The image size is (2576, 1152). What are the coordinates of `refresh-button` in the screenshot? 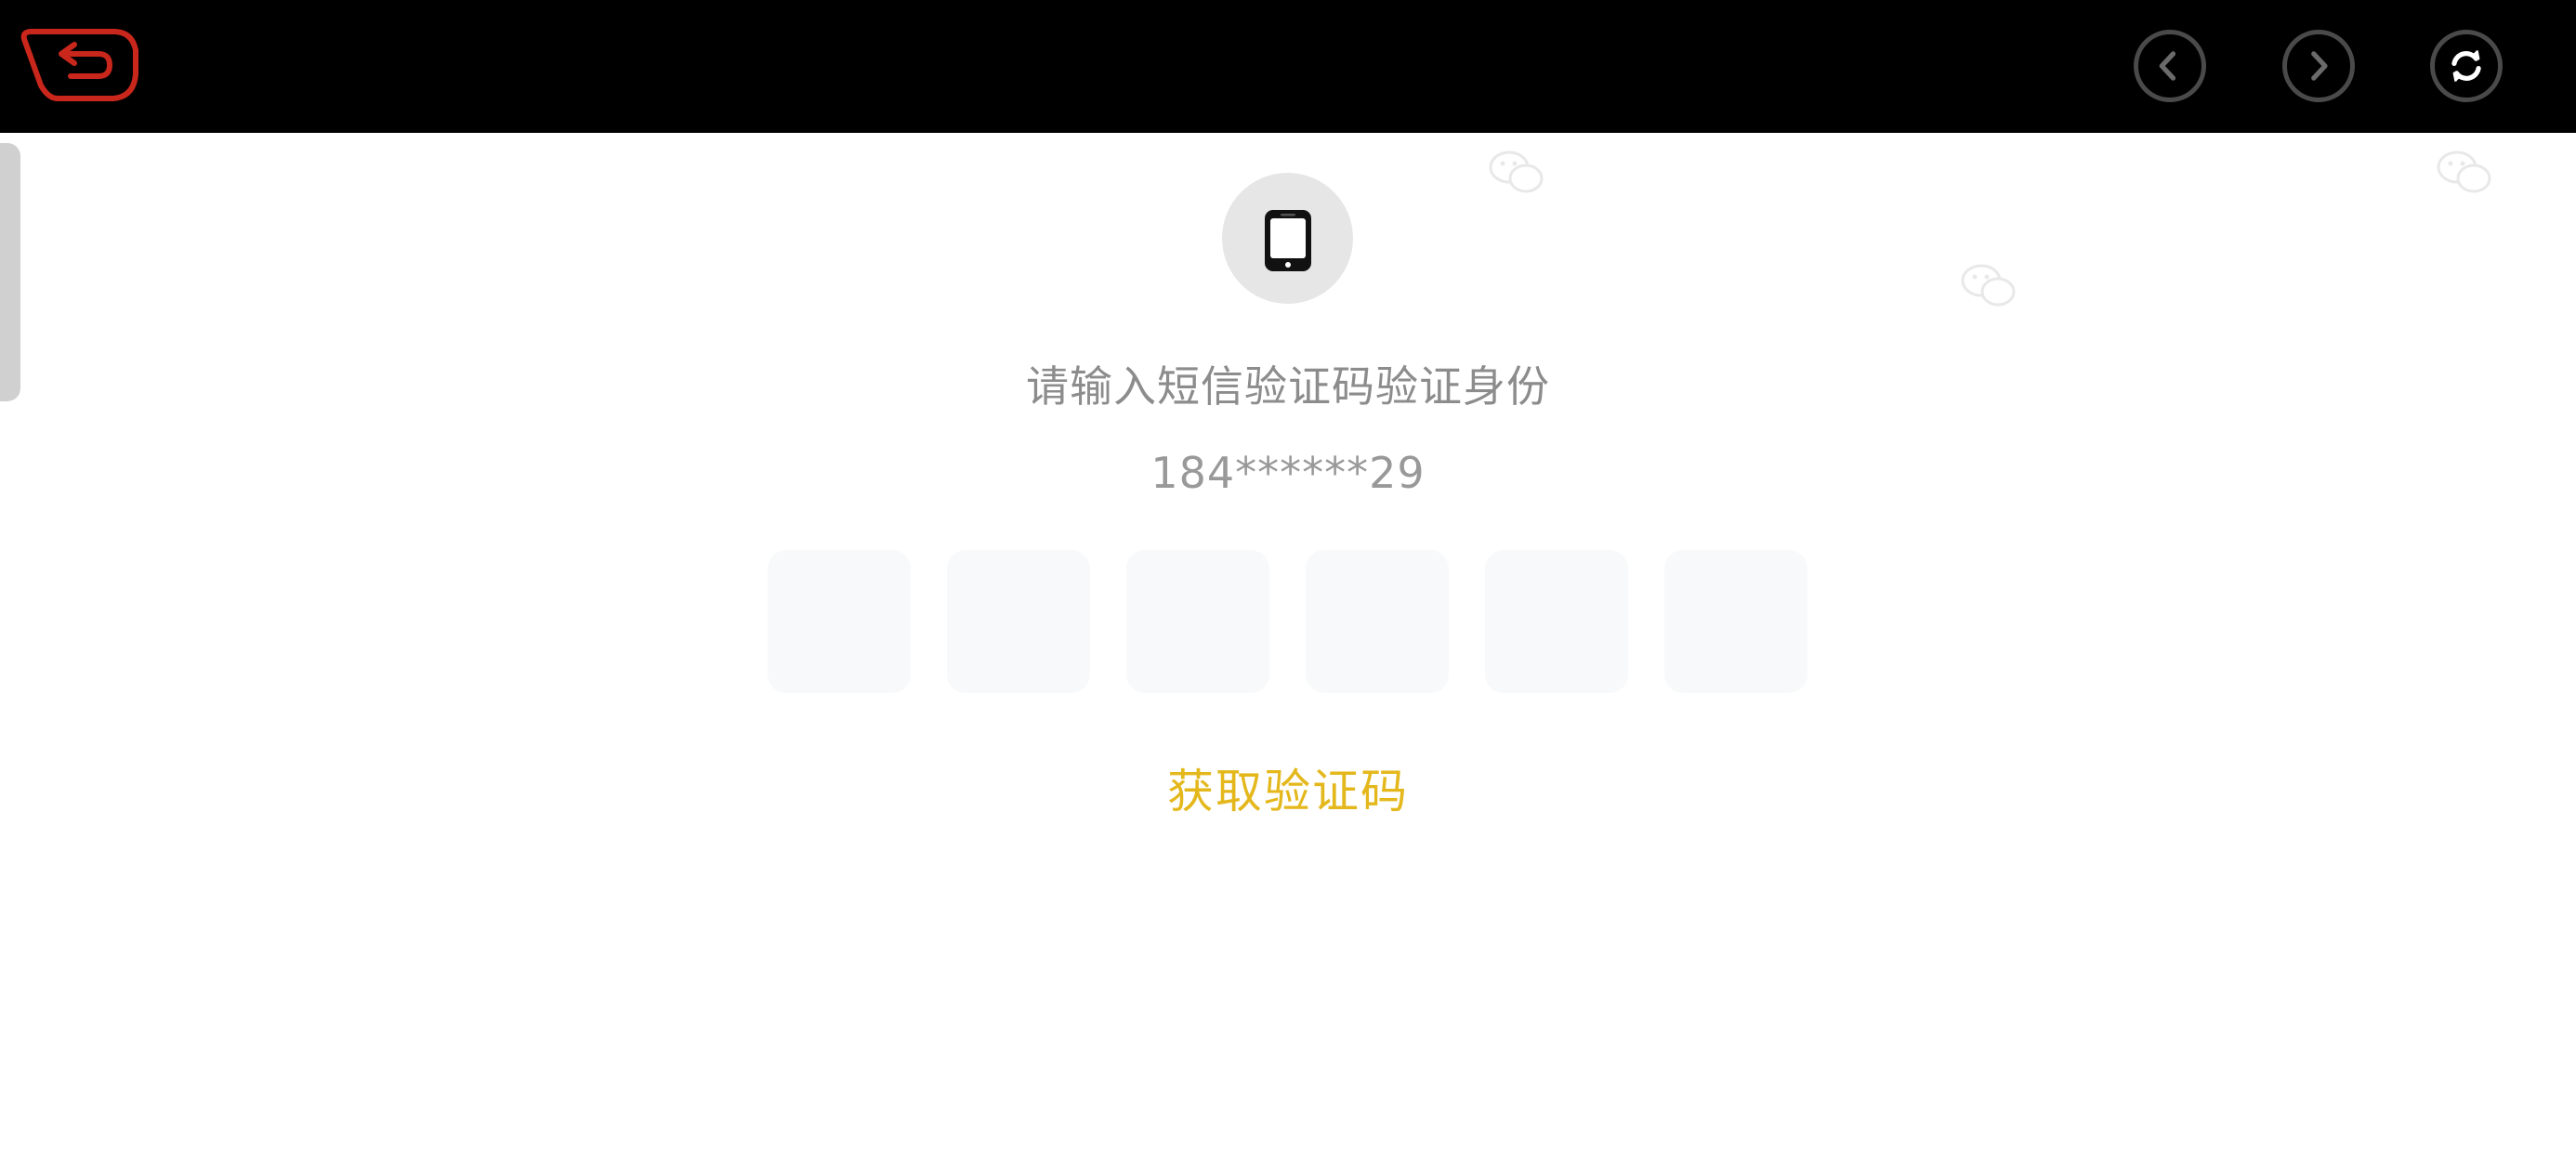 It's located at (2466, 66).